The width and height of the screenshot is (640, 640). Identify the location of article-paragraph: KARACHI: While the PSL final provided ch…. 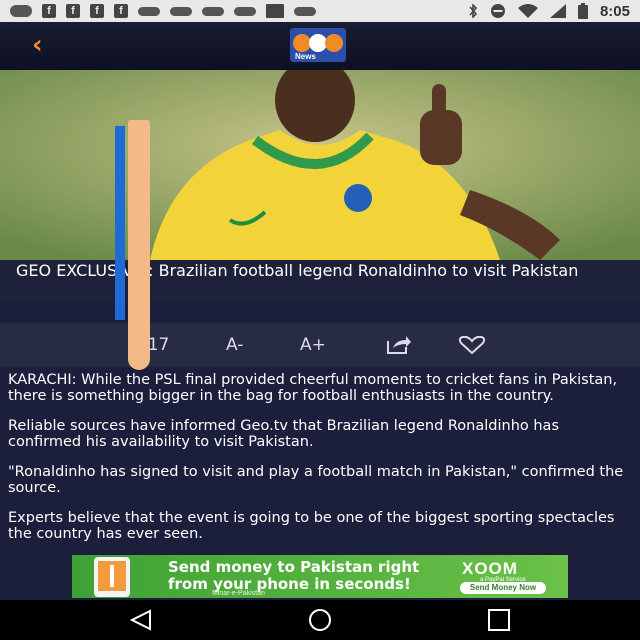
(313, 388).